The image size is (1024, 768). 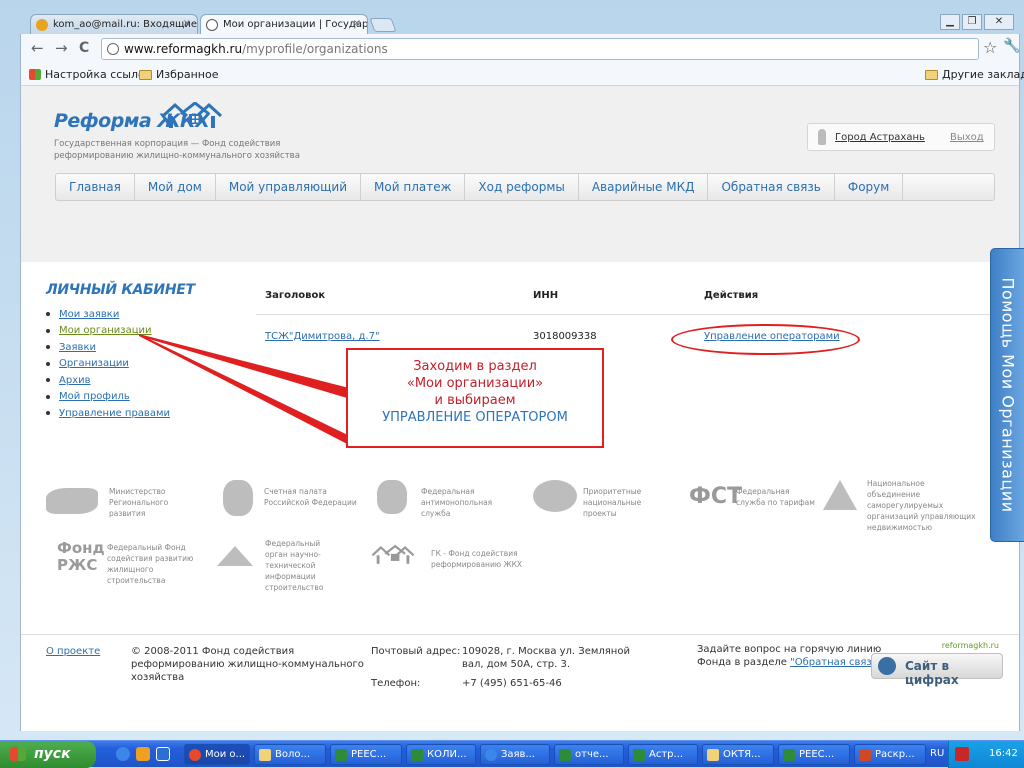 I want to click on new-tab-button, so click(x=383, y=25).